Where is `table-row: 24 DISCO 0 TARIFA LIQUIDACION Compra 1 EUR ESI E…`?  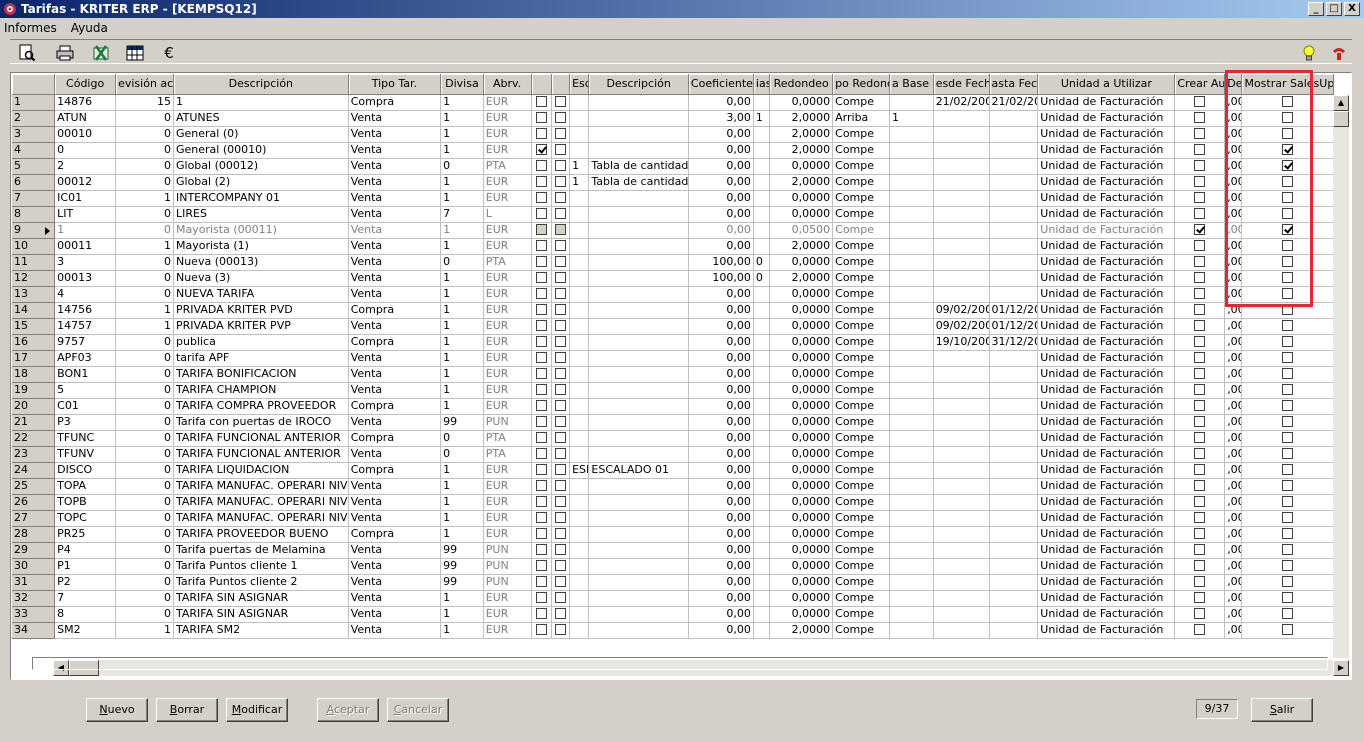
table-row: 24 DISCO 0 TARIFA LIQUIDACION Compra 1 EUR ESI E… is located at coordinates (673, 470).